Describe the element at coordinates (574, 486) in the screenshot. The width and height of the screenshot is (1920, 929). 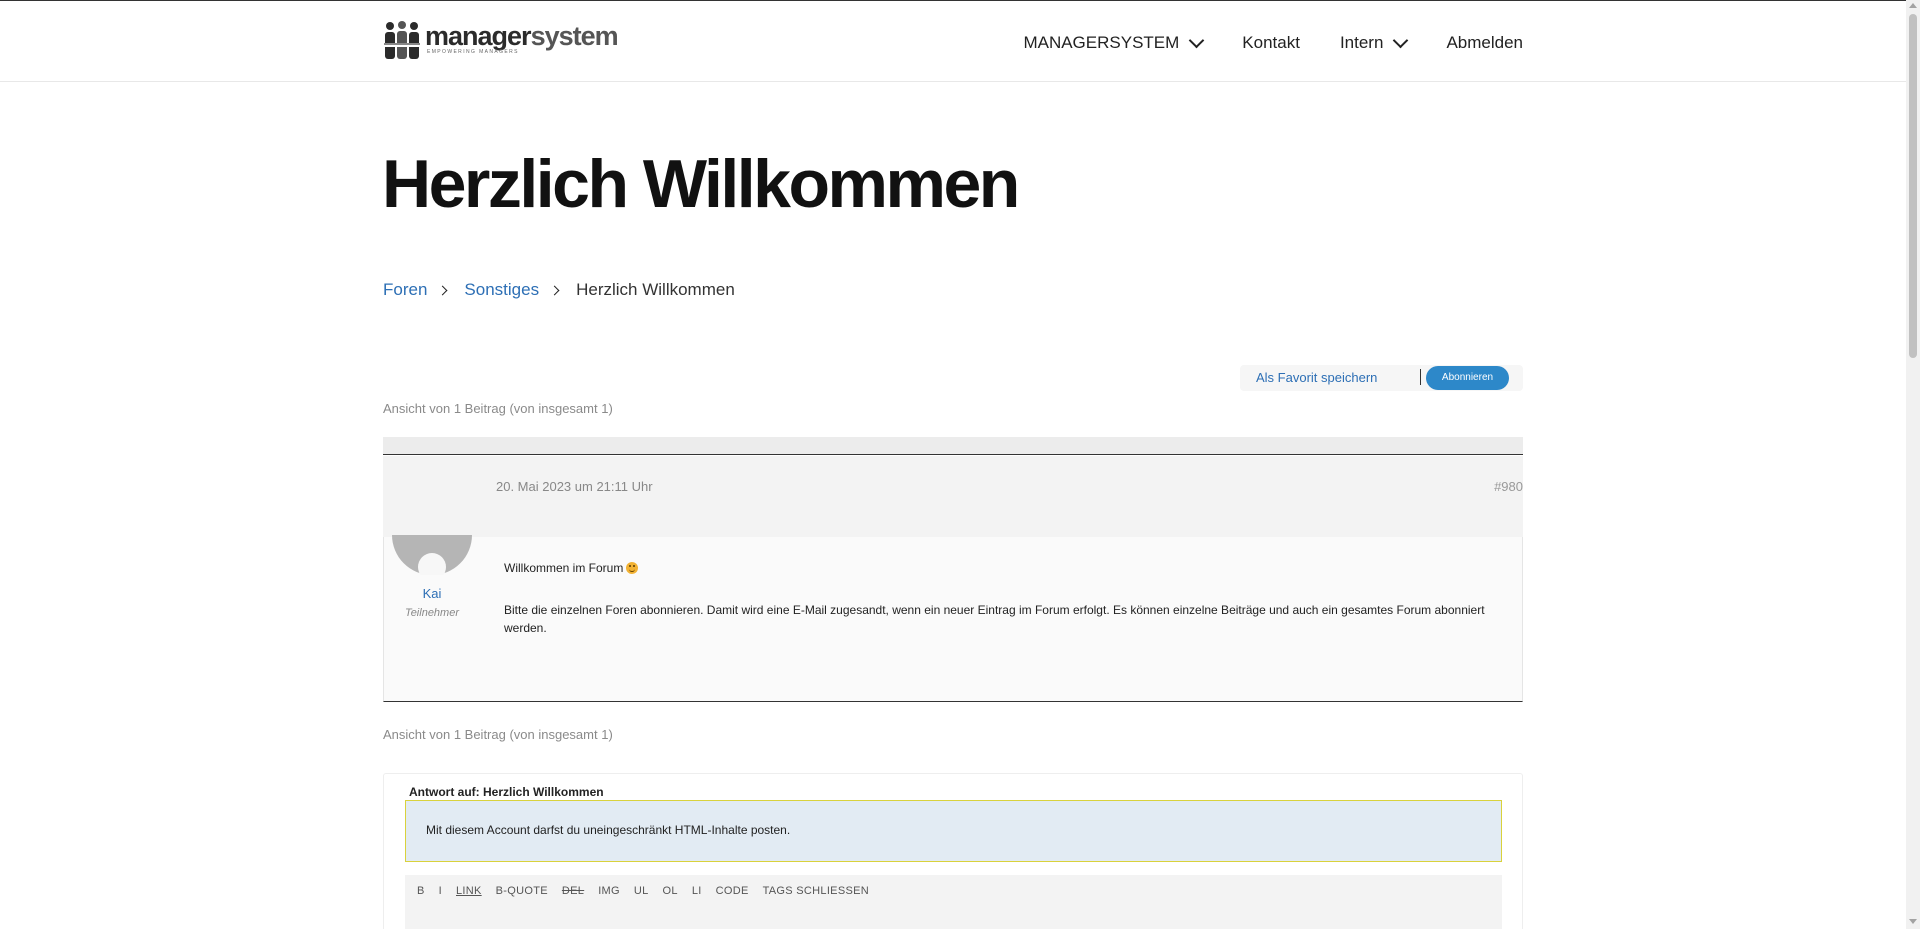
I see `post-date: 20. Mai 2023 um 21:11 Uhr` at that location.